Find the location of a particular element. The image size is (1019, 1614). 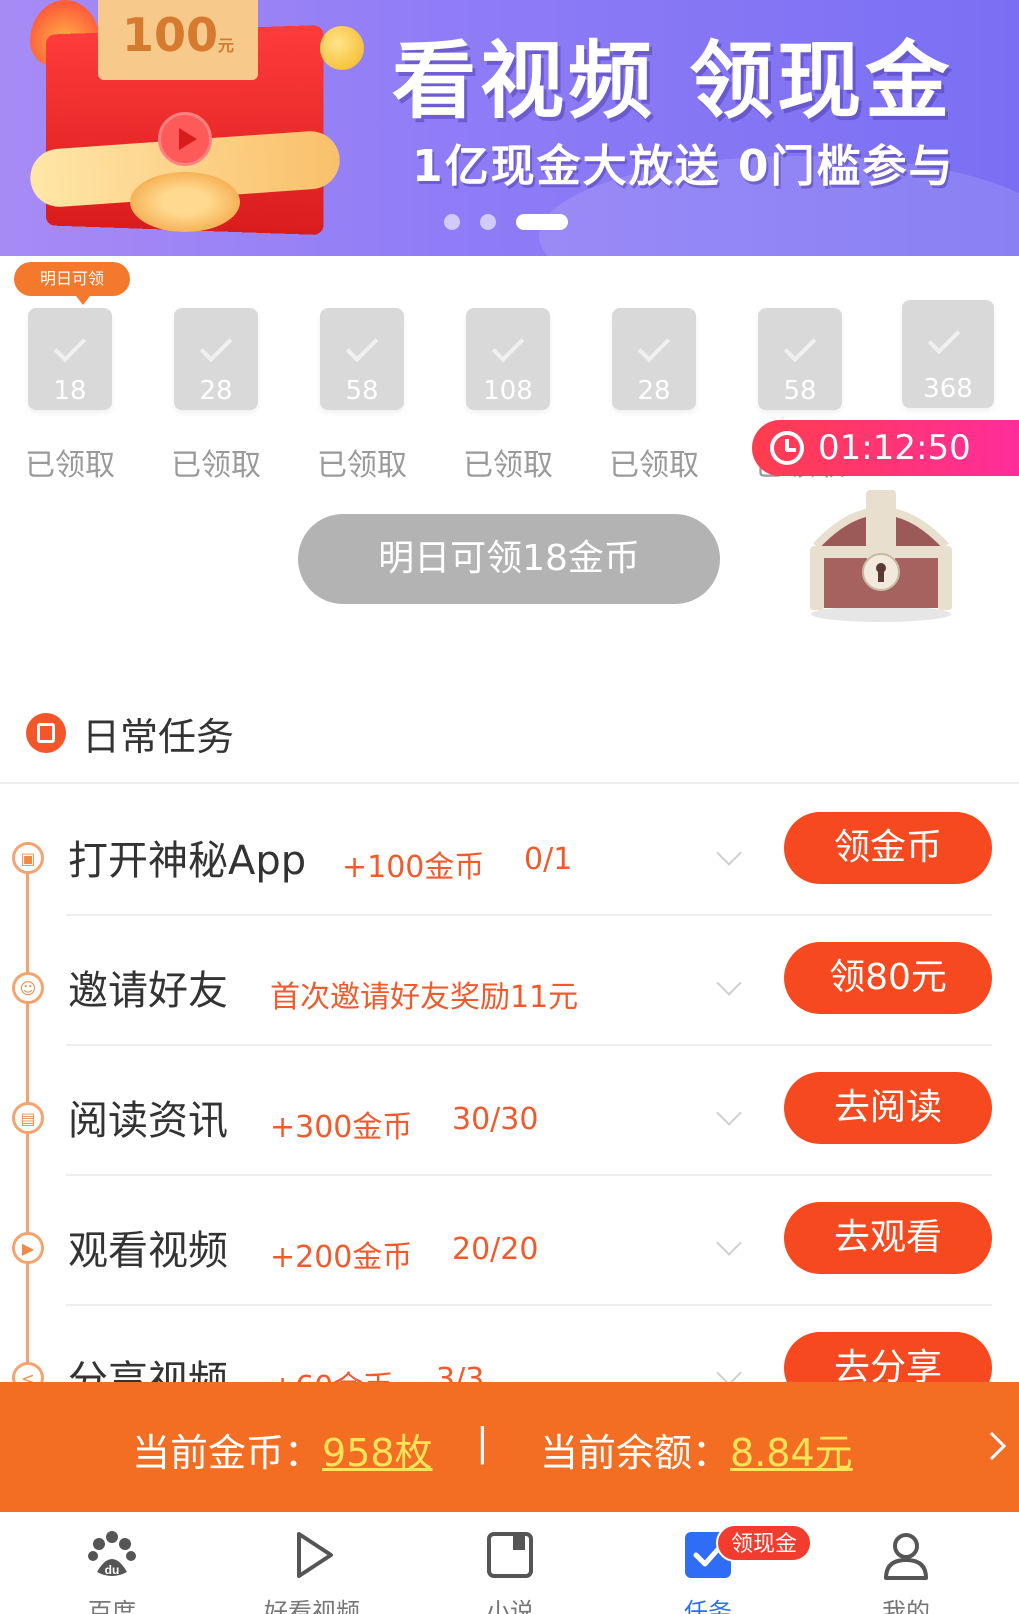

chest-countdown-timer: 01:12:50 is located at coordinates (885, 448).